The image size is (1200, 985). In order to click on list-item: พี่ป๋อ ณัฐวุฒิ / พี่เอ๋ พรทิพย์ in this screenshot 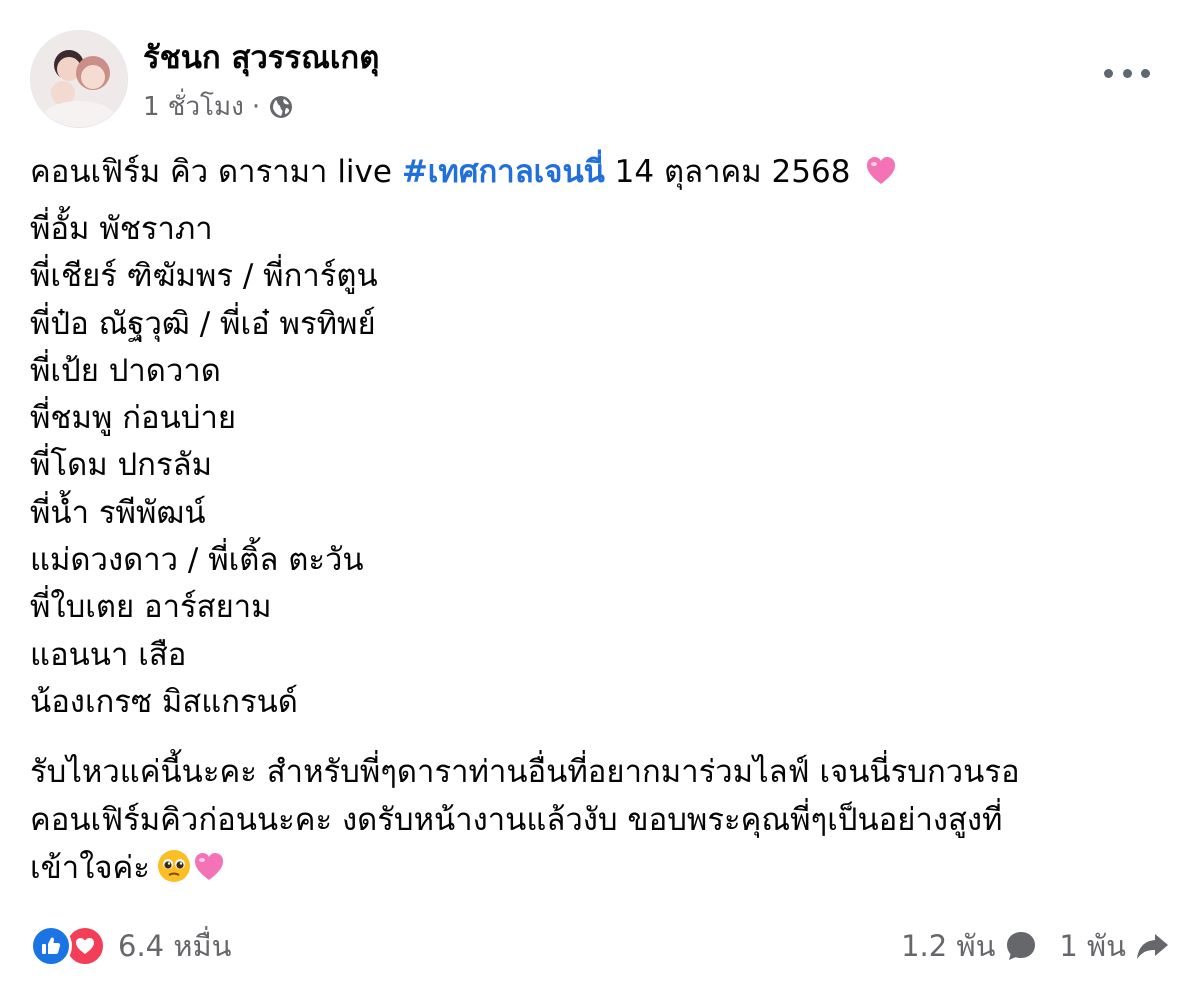, I will do `click(203, 323)`.